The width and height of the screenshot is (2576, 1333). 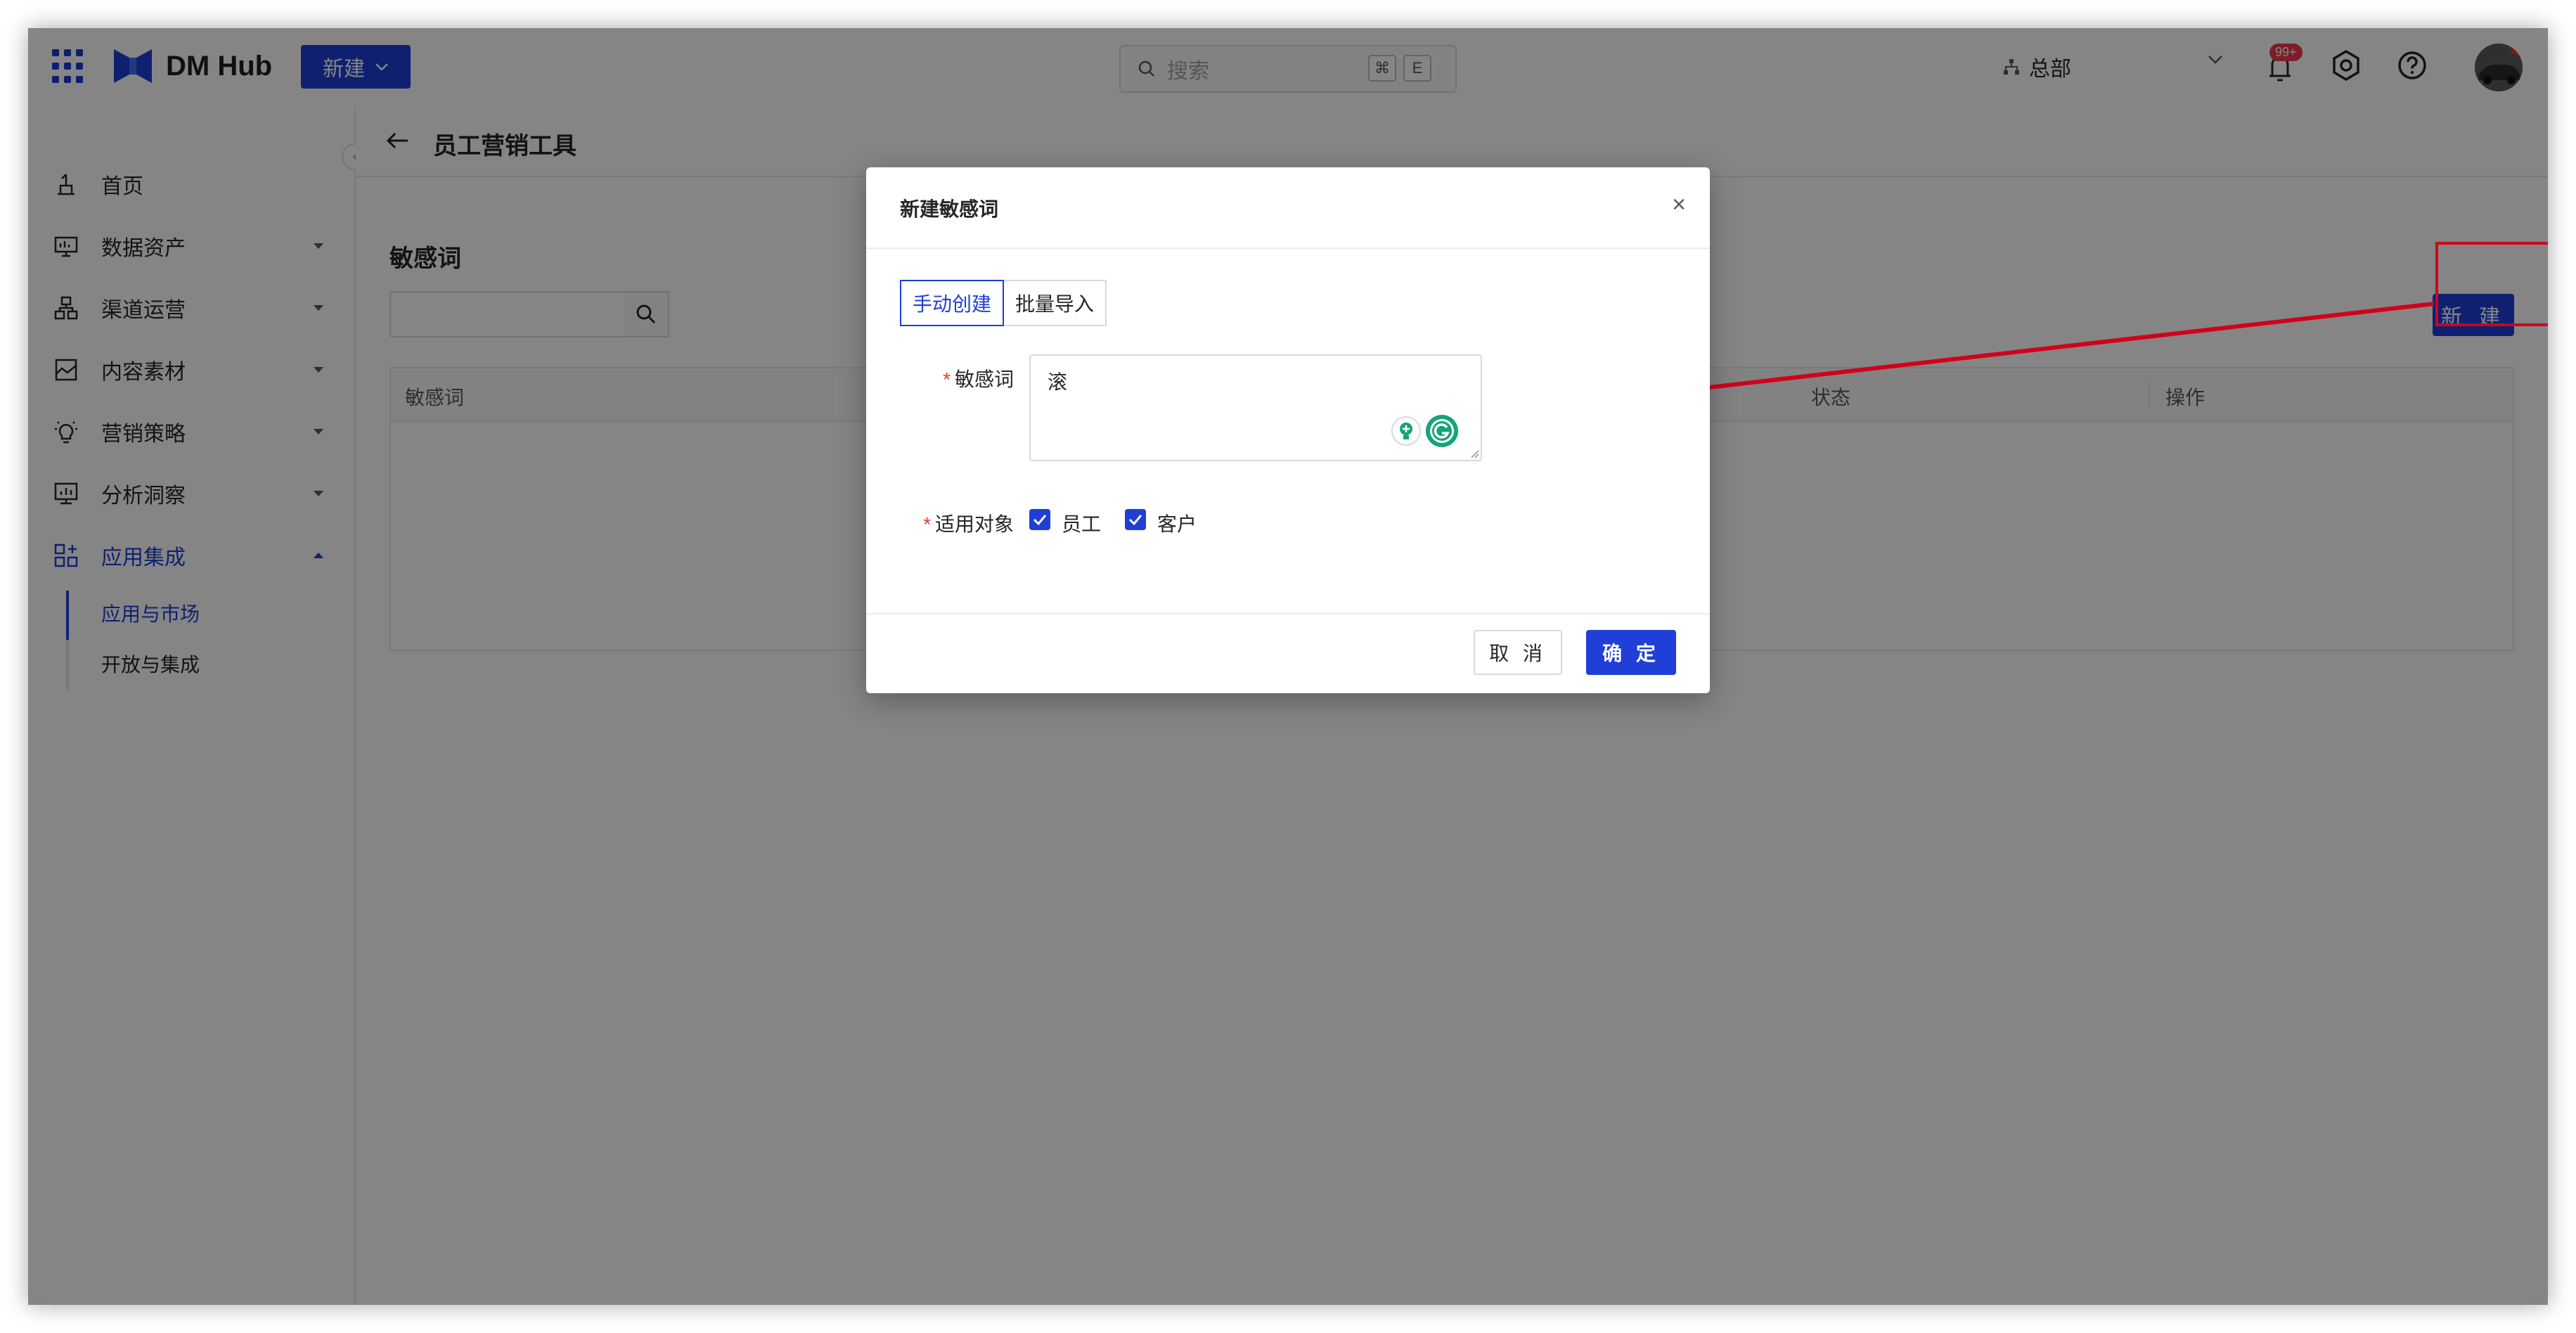 I want to click on tab-batch-import: 批量导入, so click(x=1055, y=303).